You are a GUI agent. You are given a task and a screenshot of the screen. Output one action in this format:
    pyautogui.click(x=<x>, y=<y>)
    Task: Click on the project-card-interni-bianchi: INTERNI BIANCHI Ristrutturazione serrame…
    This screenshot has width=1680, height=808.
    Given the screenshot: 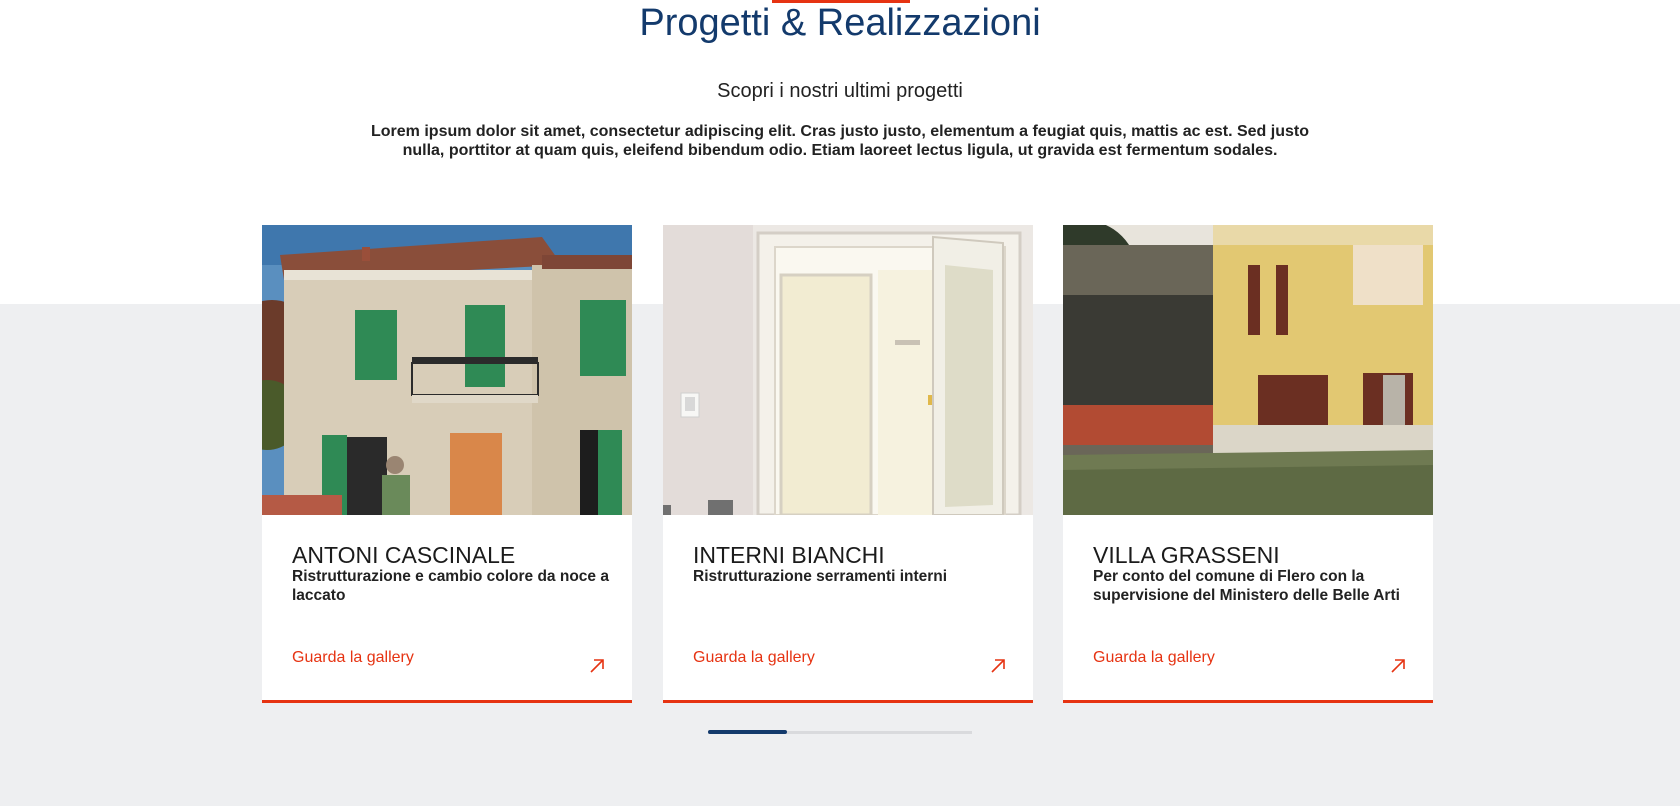 What is the action you would take?
    pyautogui.click(x=848, y=464)
    